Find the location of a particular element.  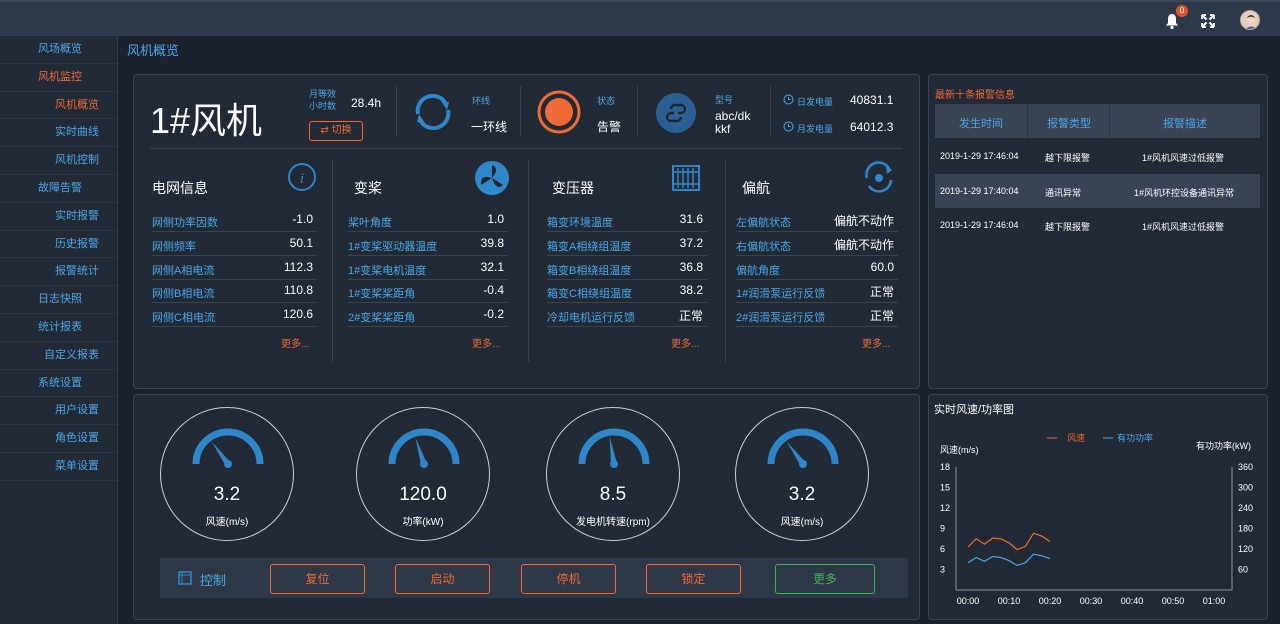

data-row: 1#变桨桨距角 -0.4 is located at coordinates (428, 291).